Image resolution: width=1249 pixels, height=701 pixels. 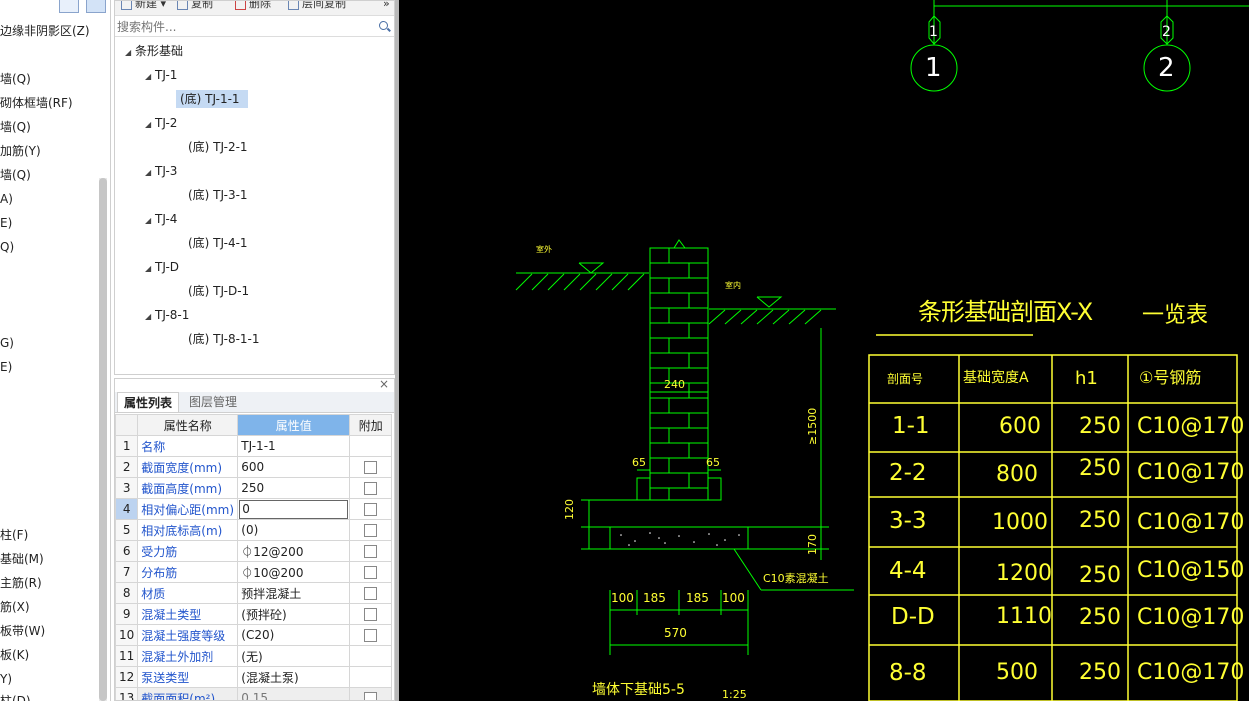 What do you see at coordinates (14, 655) in the screenshot?
I see `nav-item: 板(K)` at bounding box center [14, 655].